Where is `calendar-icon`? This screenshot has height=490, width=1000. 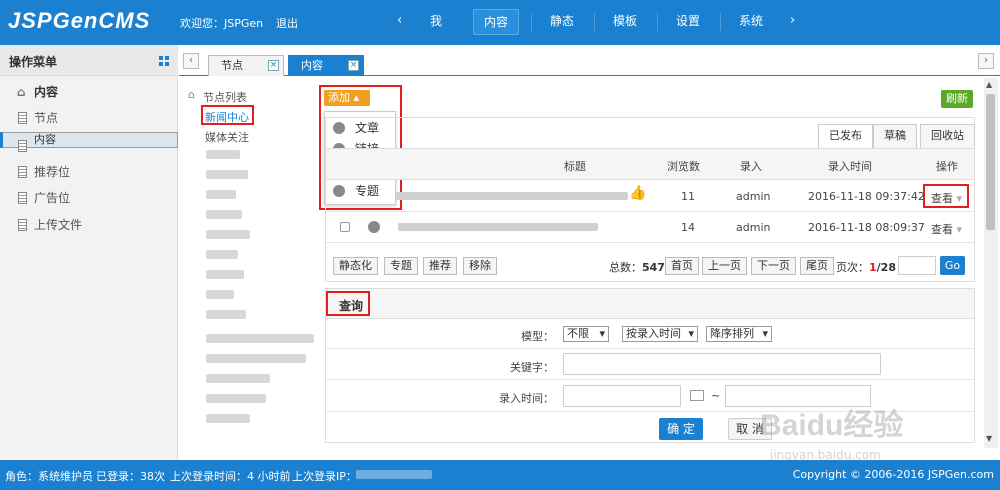 calendar-icon is located at coordinates (697, 395).